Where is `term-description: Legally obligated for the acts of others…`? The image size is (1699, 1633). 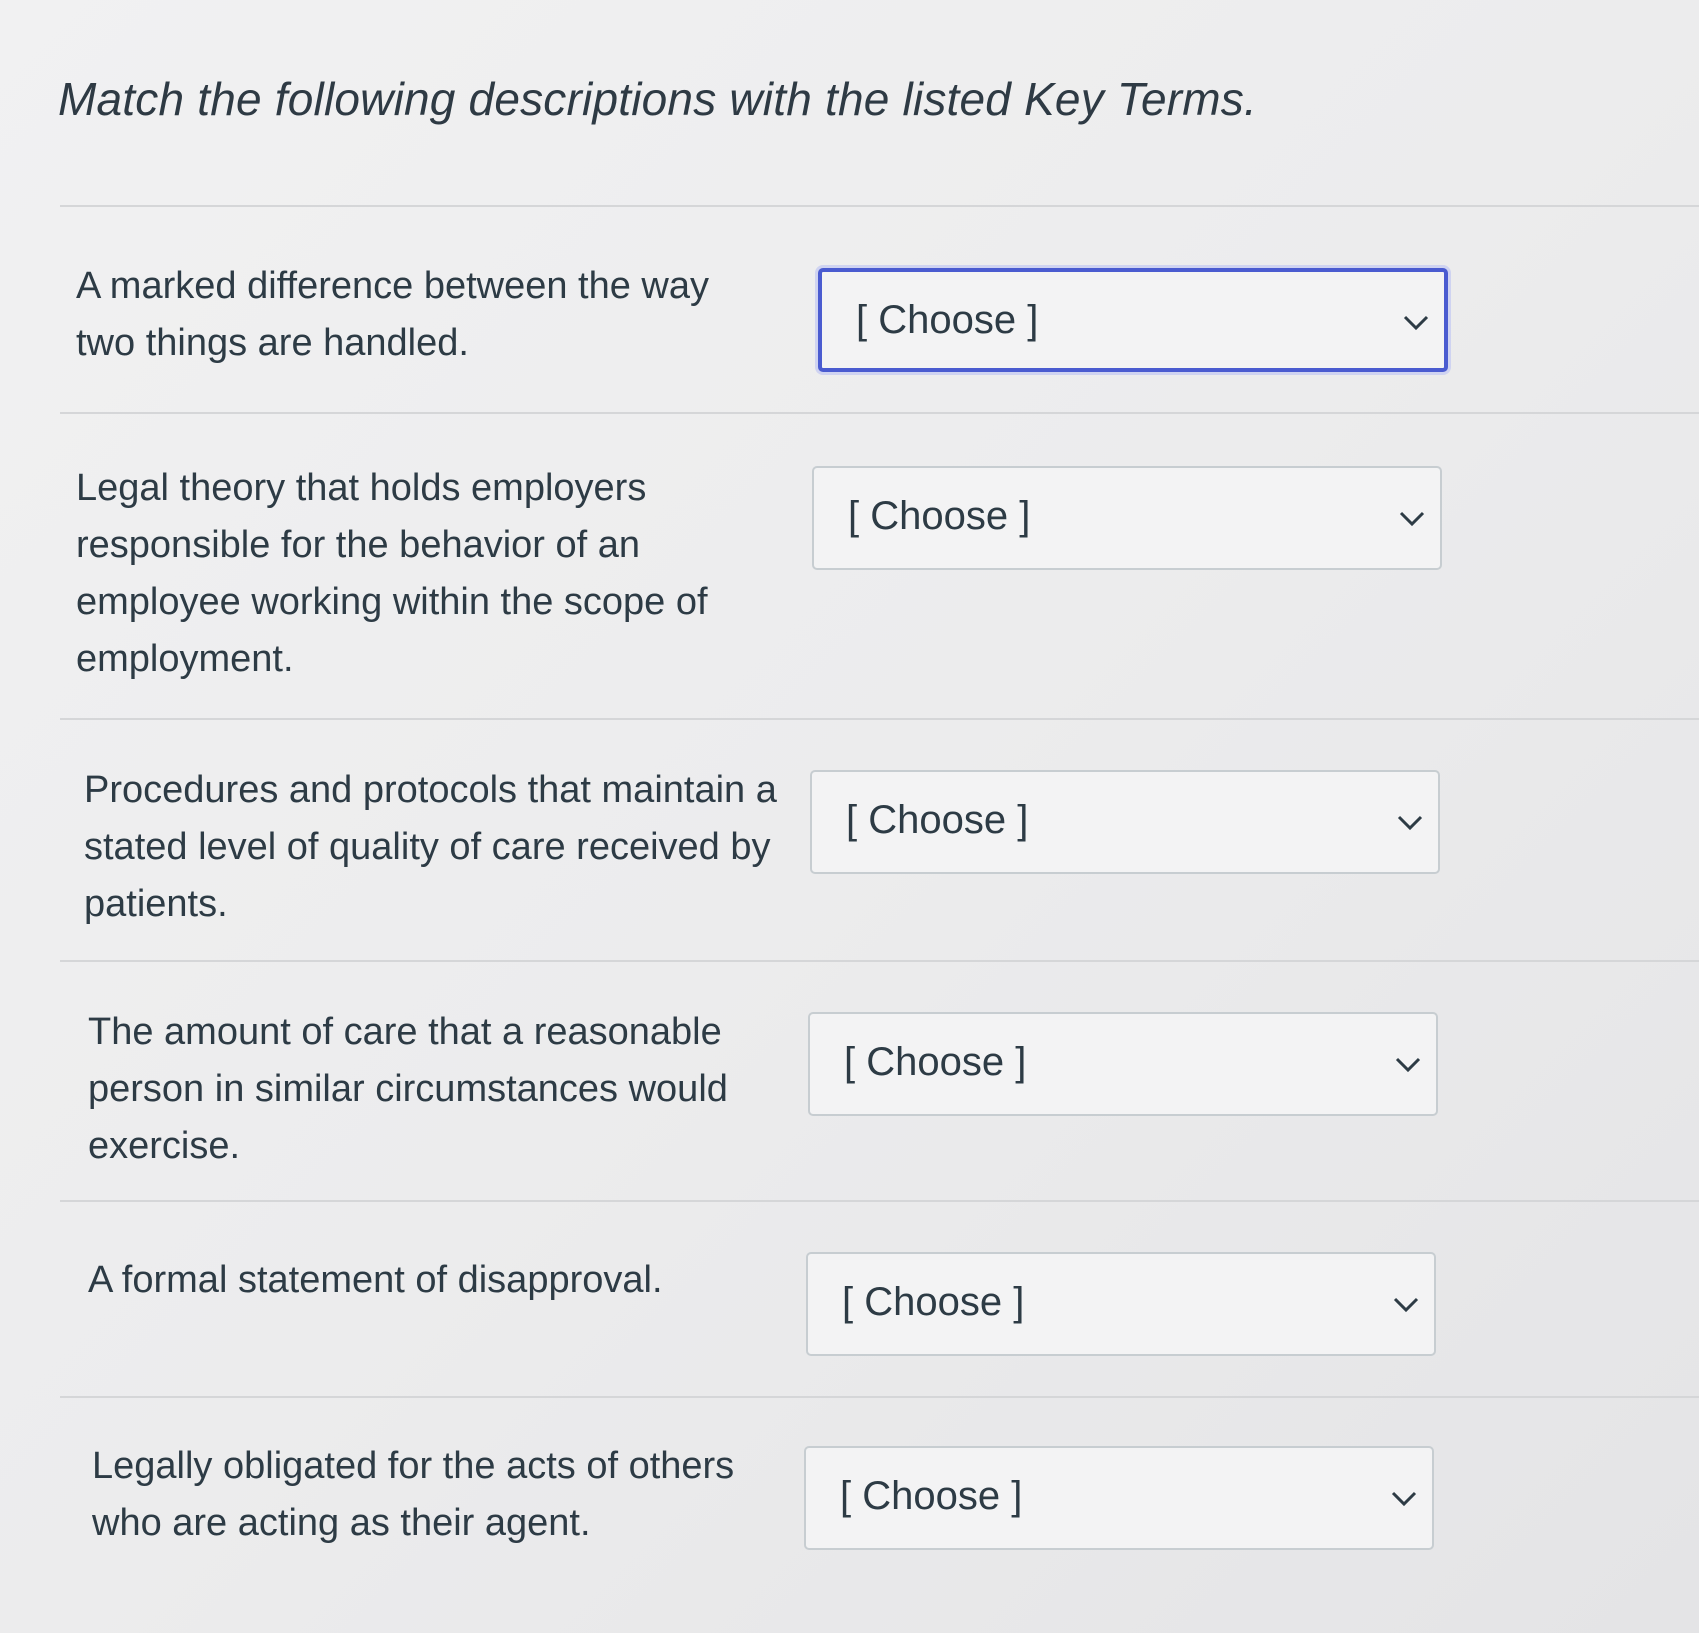
term-description: Legally obligated for the acts of others… is located at coordinates (413, 1494).